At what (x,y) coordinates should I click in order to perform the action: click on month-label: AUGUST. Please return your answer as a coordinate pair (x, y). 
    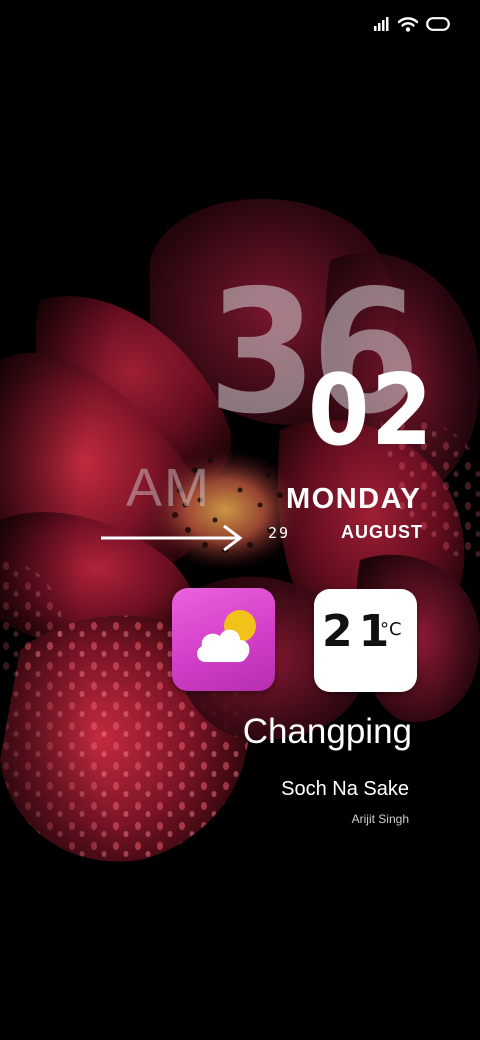
    Looking at the image, I should click on (382, 532).